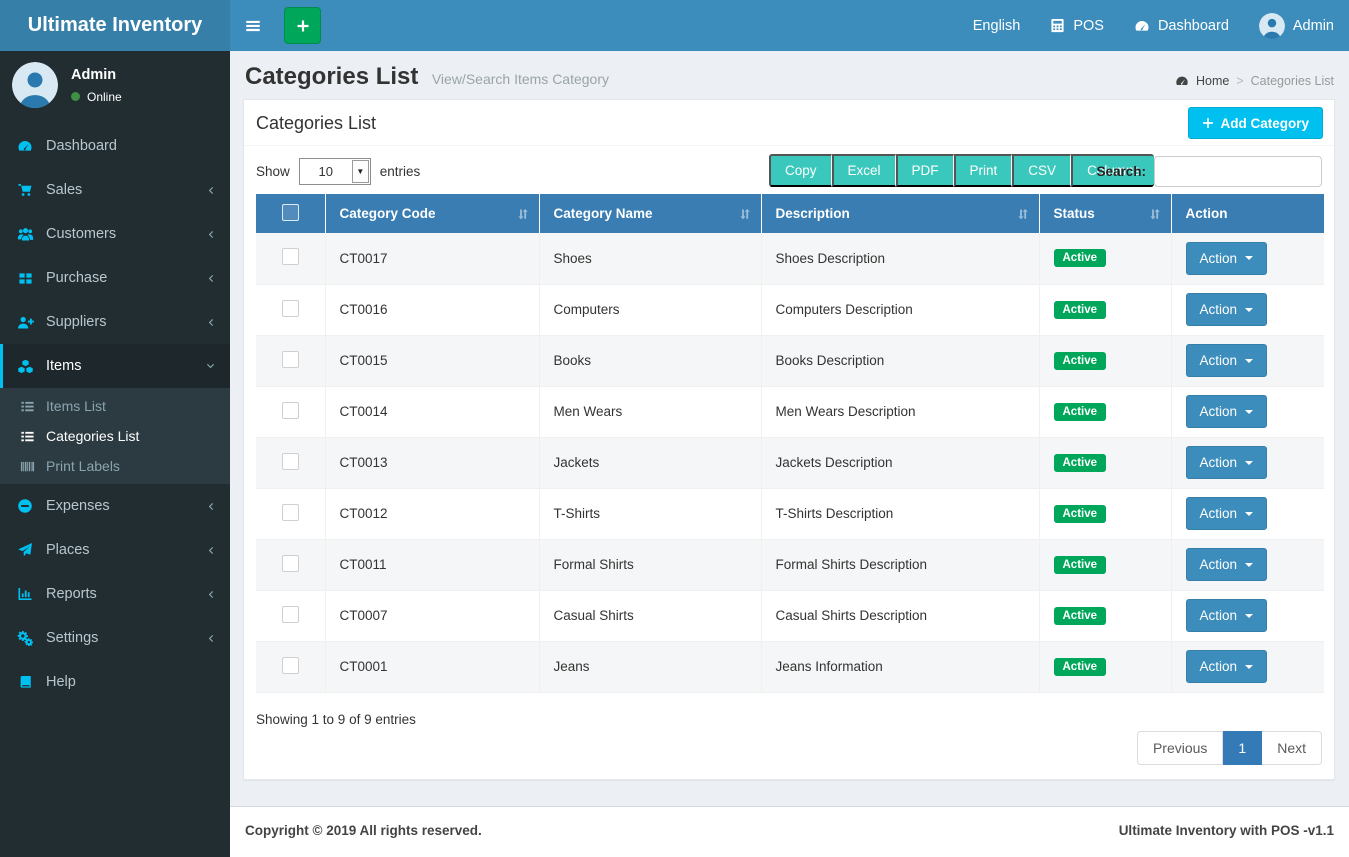  Describe the element at coordinates (900, 616) in the screenshot. I see `cell-description: Casual Shirts Description` at that location.